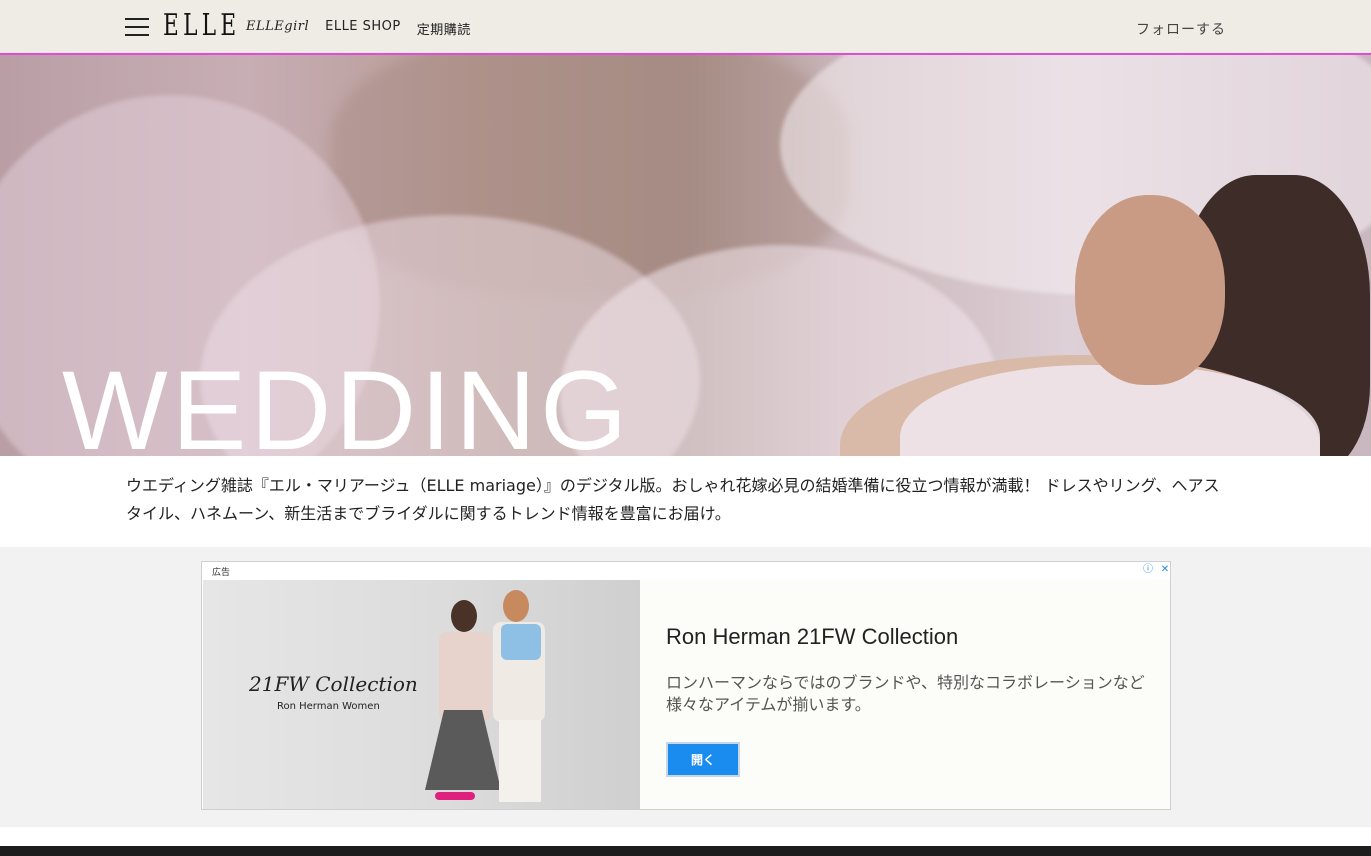  Describe the element at coordinates (520, 761) in the screenshot. I see `ad-model-pants` at that location.